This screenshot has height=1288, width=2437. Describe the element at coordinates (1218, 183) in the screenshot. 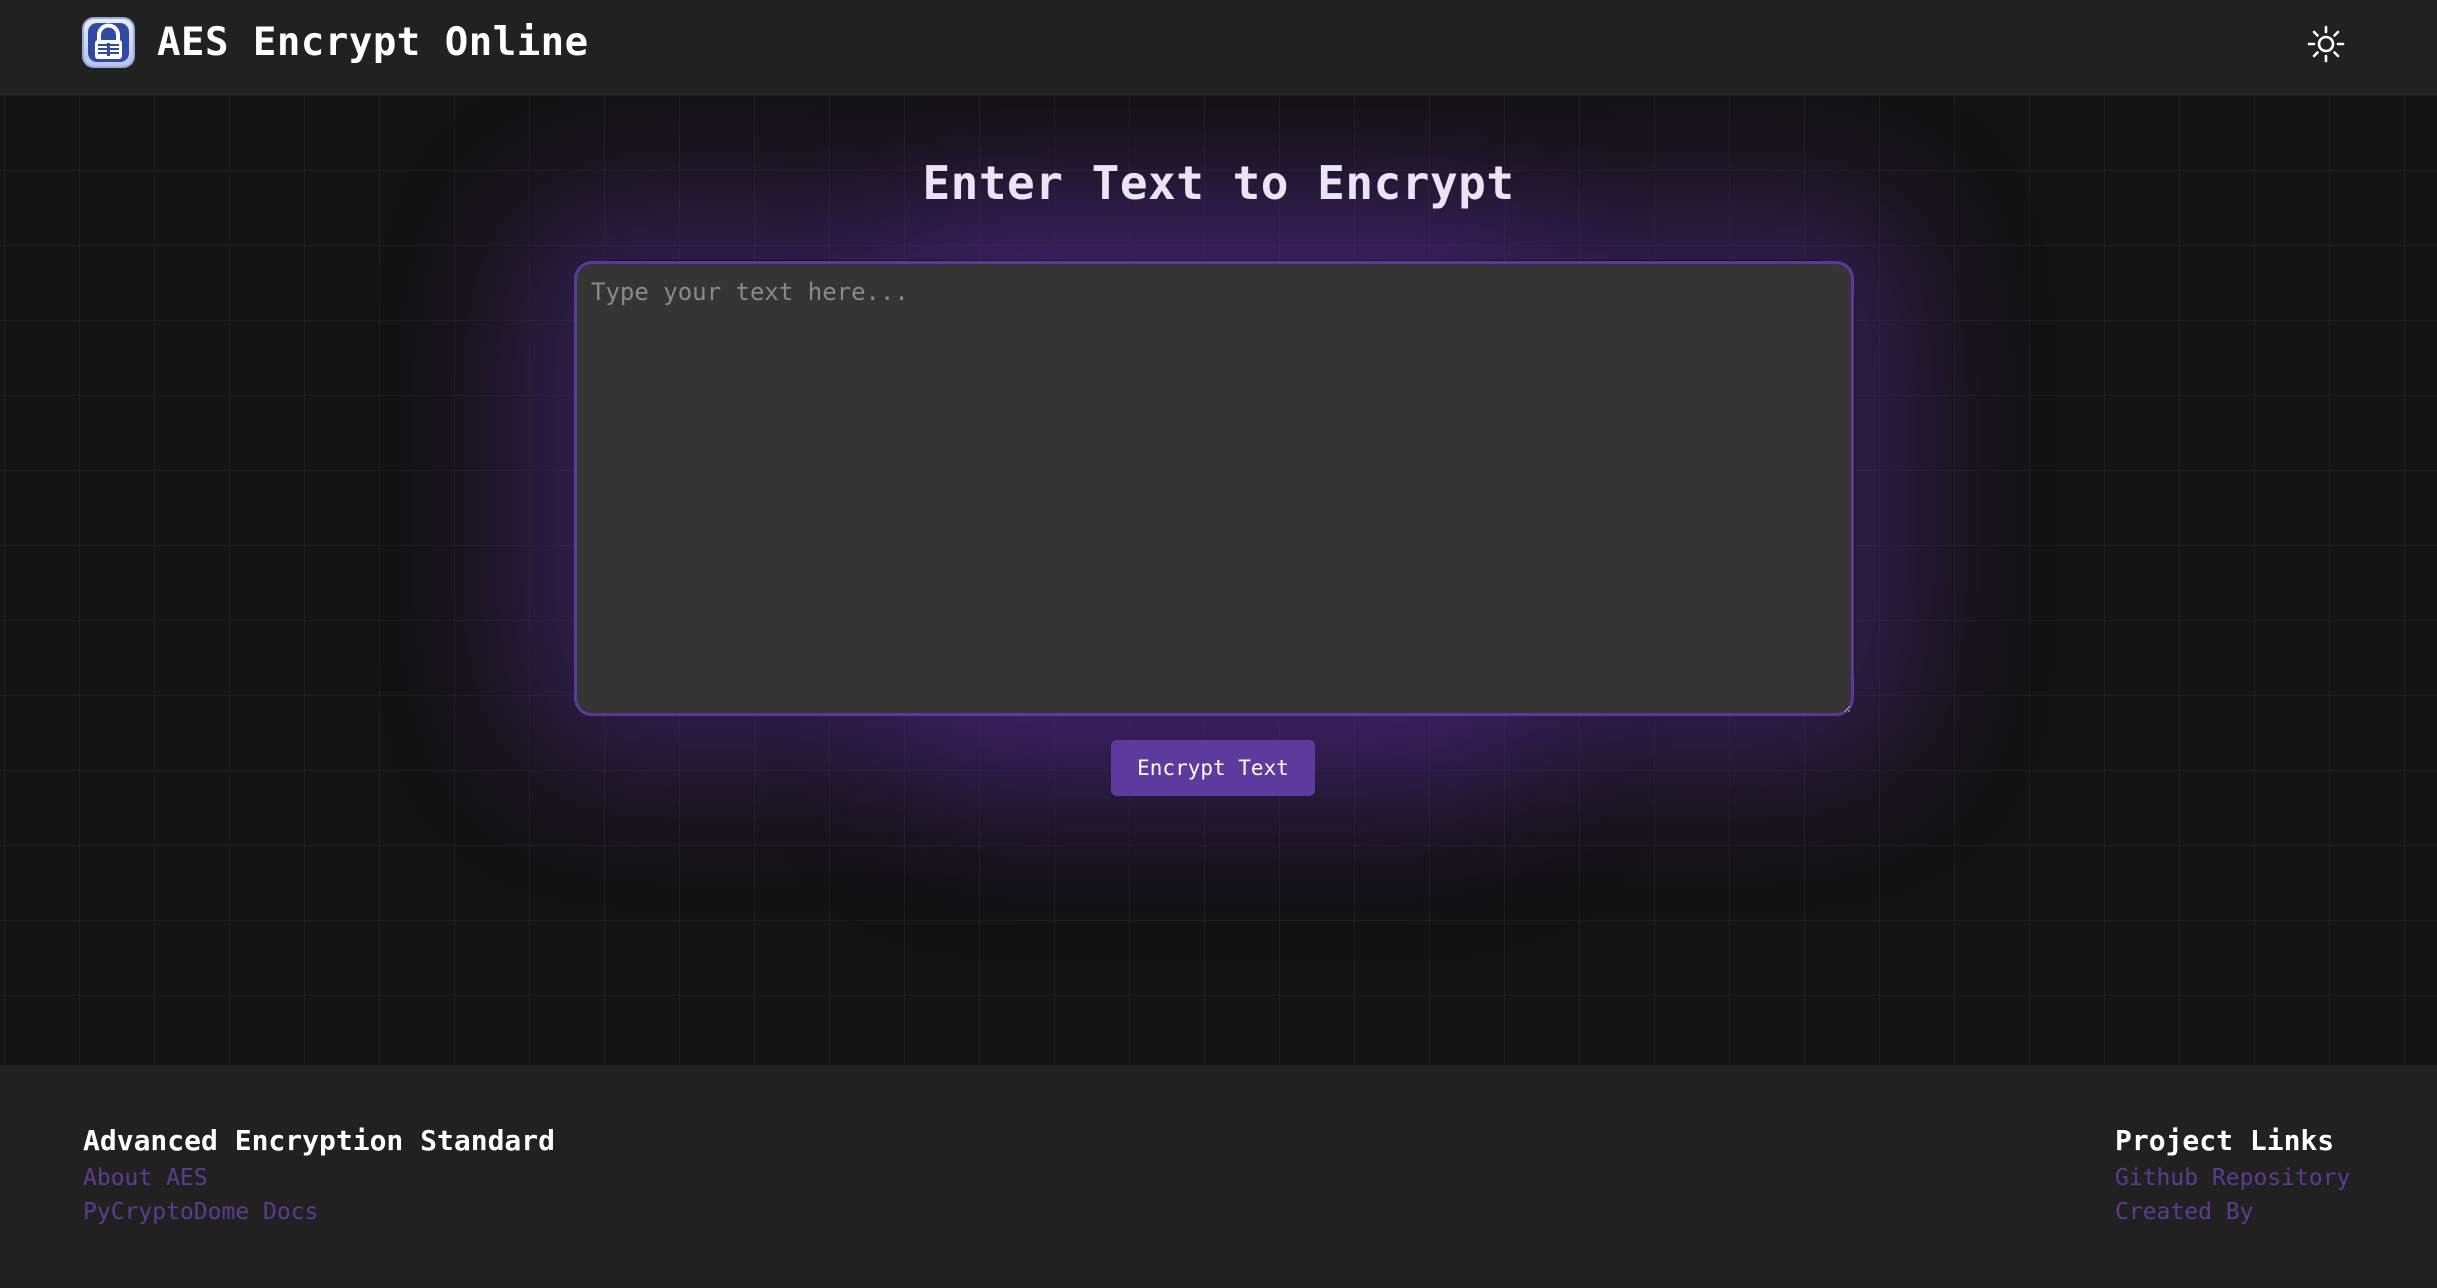

I see `page-title: Enter Text to Encrypt` at that location.